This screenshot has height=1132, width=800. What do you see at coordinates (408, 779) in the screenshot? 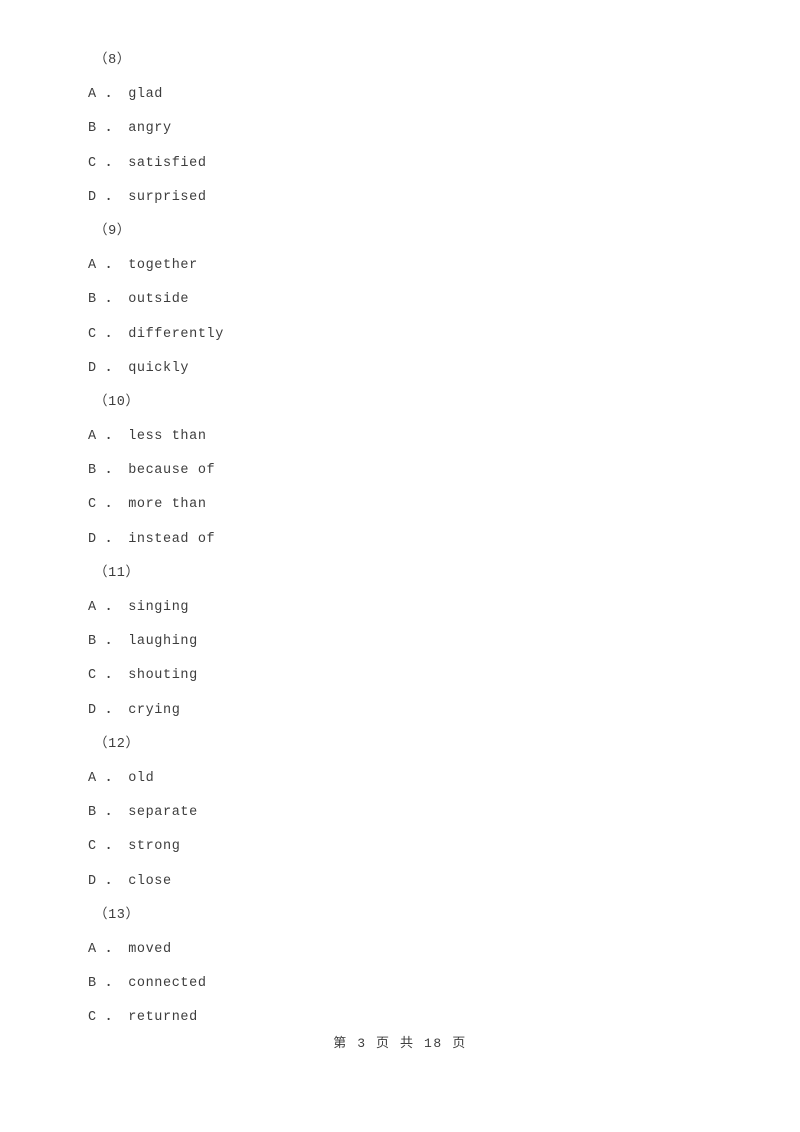
I see `option-item: A ． old` at bounding box center [408, 779].